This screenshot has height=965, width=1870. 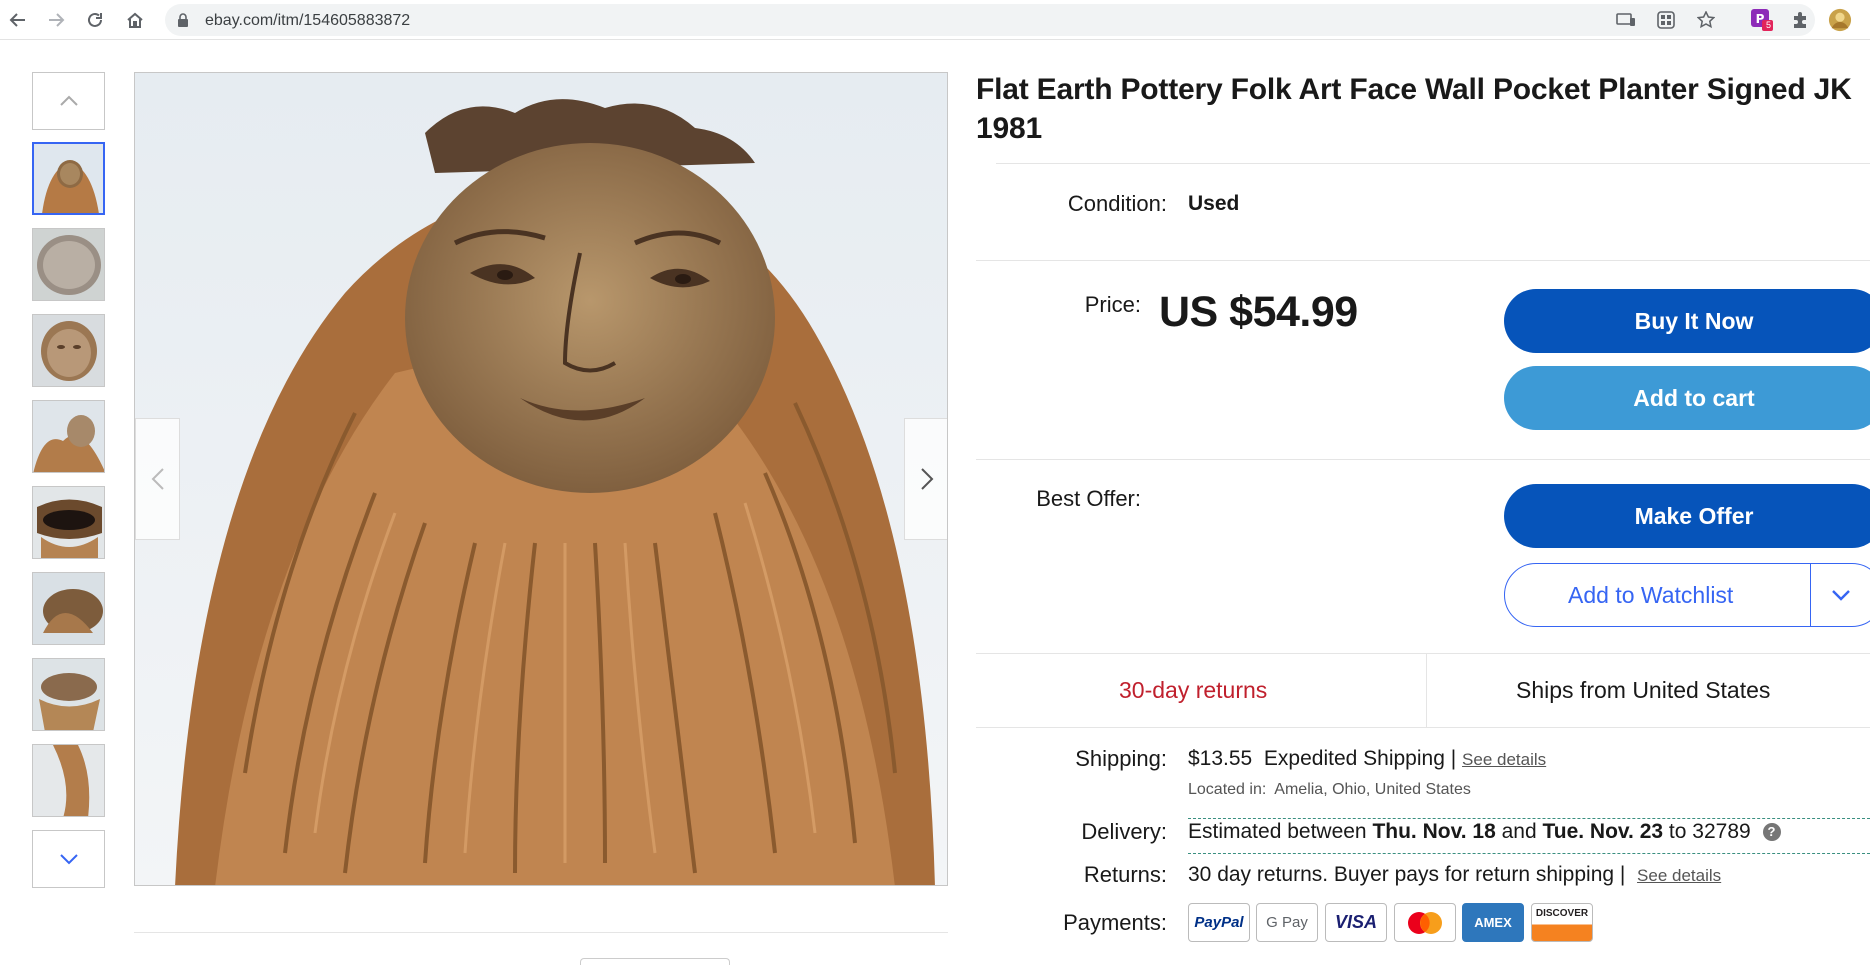 I want to click on watchlist-dropdown-button, so click(x=1841, y=595).